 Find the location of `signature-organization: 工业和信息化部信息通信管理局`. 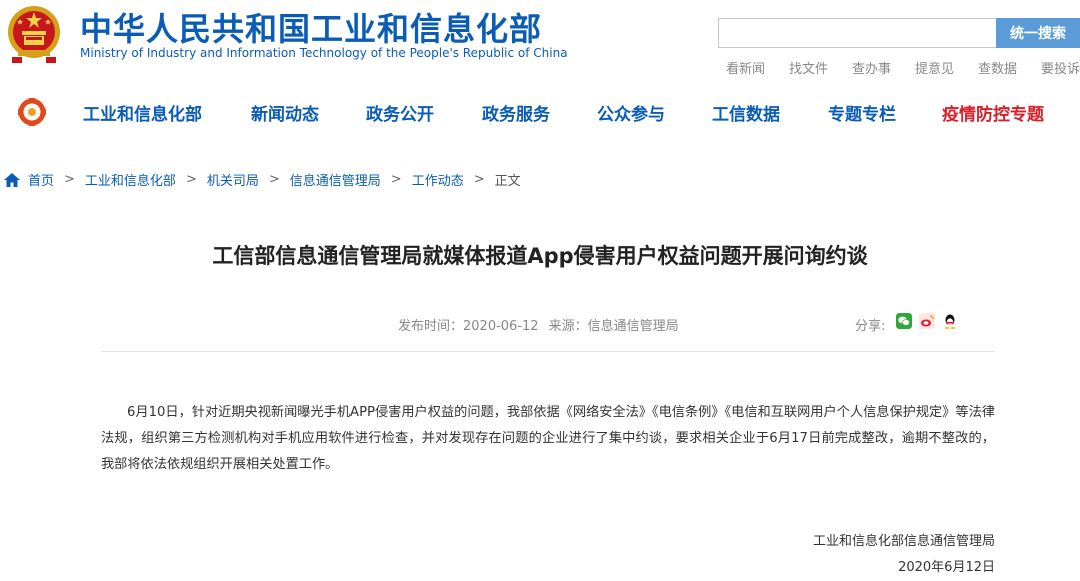

signature-organization: 工业和信息化部信息通信管理局 is located at coordinates (903, 541).